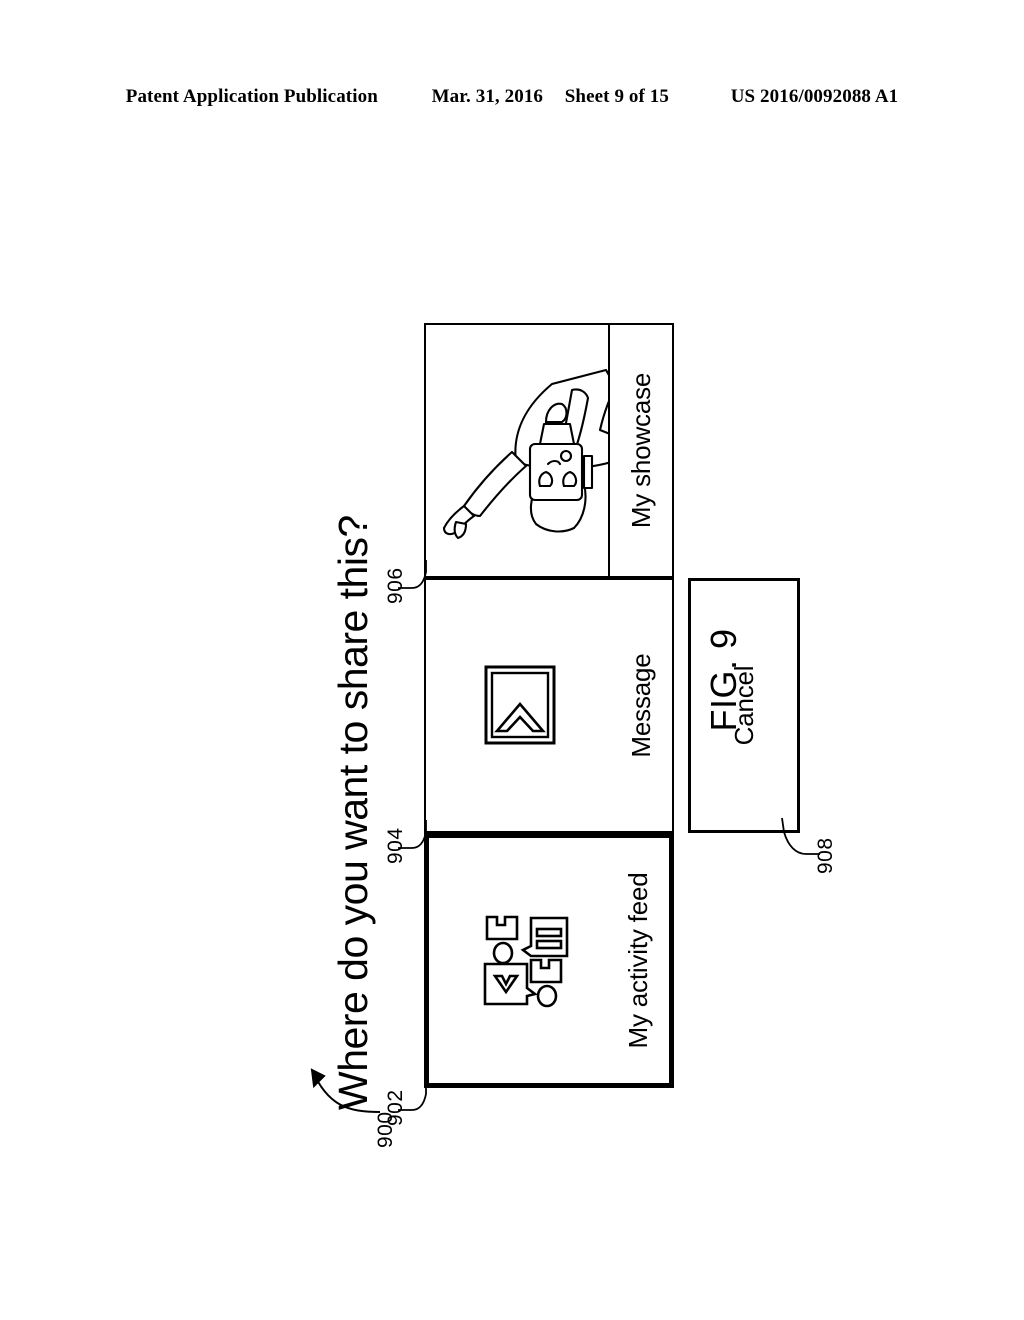  I want to click on share-option-my-activity-feed: My activity feed, so click(549, 960).